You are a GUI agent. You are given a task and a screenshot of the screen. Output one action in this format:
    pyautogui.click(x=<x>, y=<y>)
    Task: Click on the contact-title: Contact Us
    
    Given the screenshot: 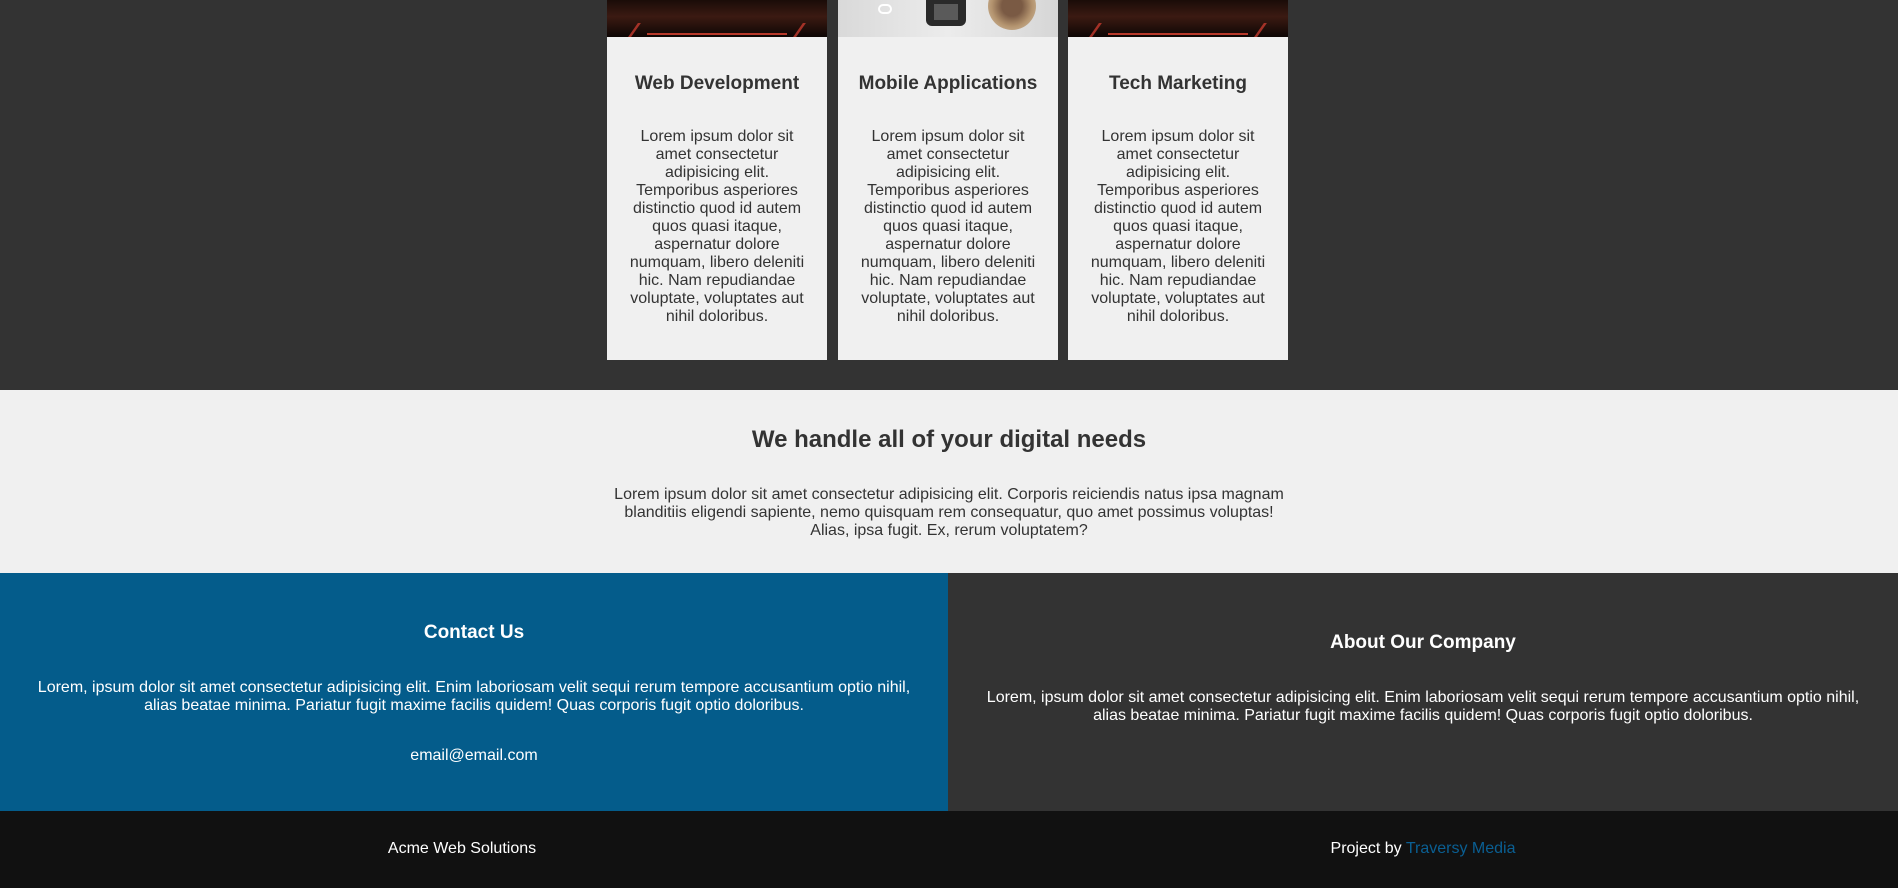 What is the action you would take?
    pyautogui.click(x=474, y=632)
    